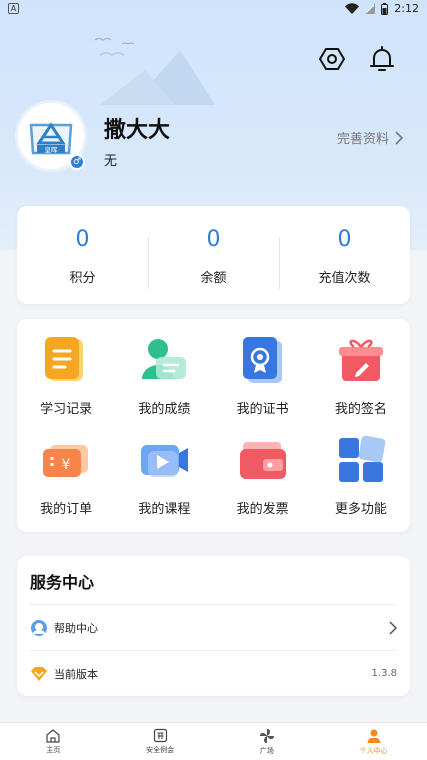 The height and width of the screenshot is (760, 427). I want to click on clock: 2:12, so click(406, 8).